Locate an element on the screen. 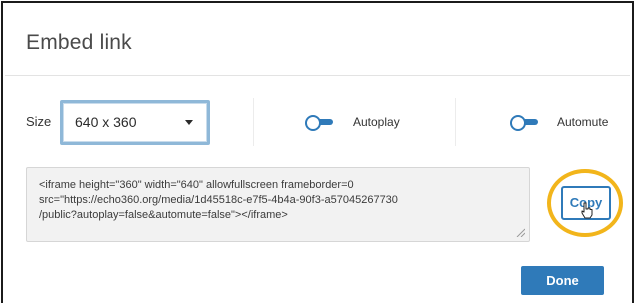 This screenshot has height=303, width=635. automute-toggle is located at coordinates (524, 123).